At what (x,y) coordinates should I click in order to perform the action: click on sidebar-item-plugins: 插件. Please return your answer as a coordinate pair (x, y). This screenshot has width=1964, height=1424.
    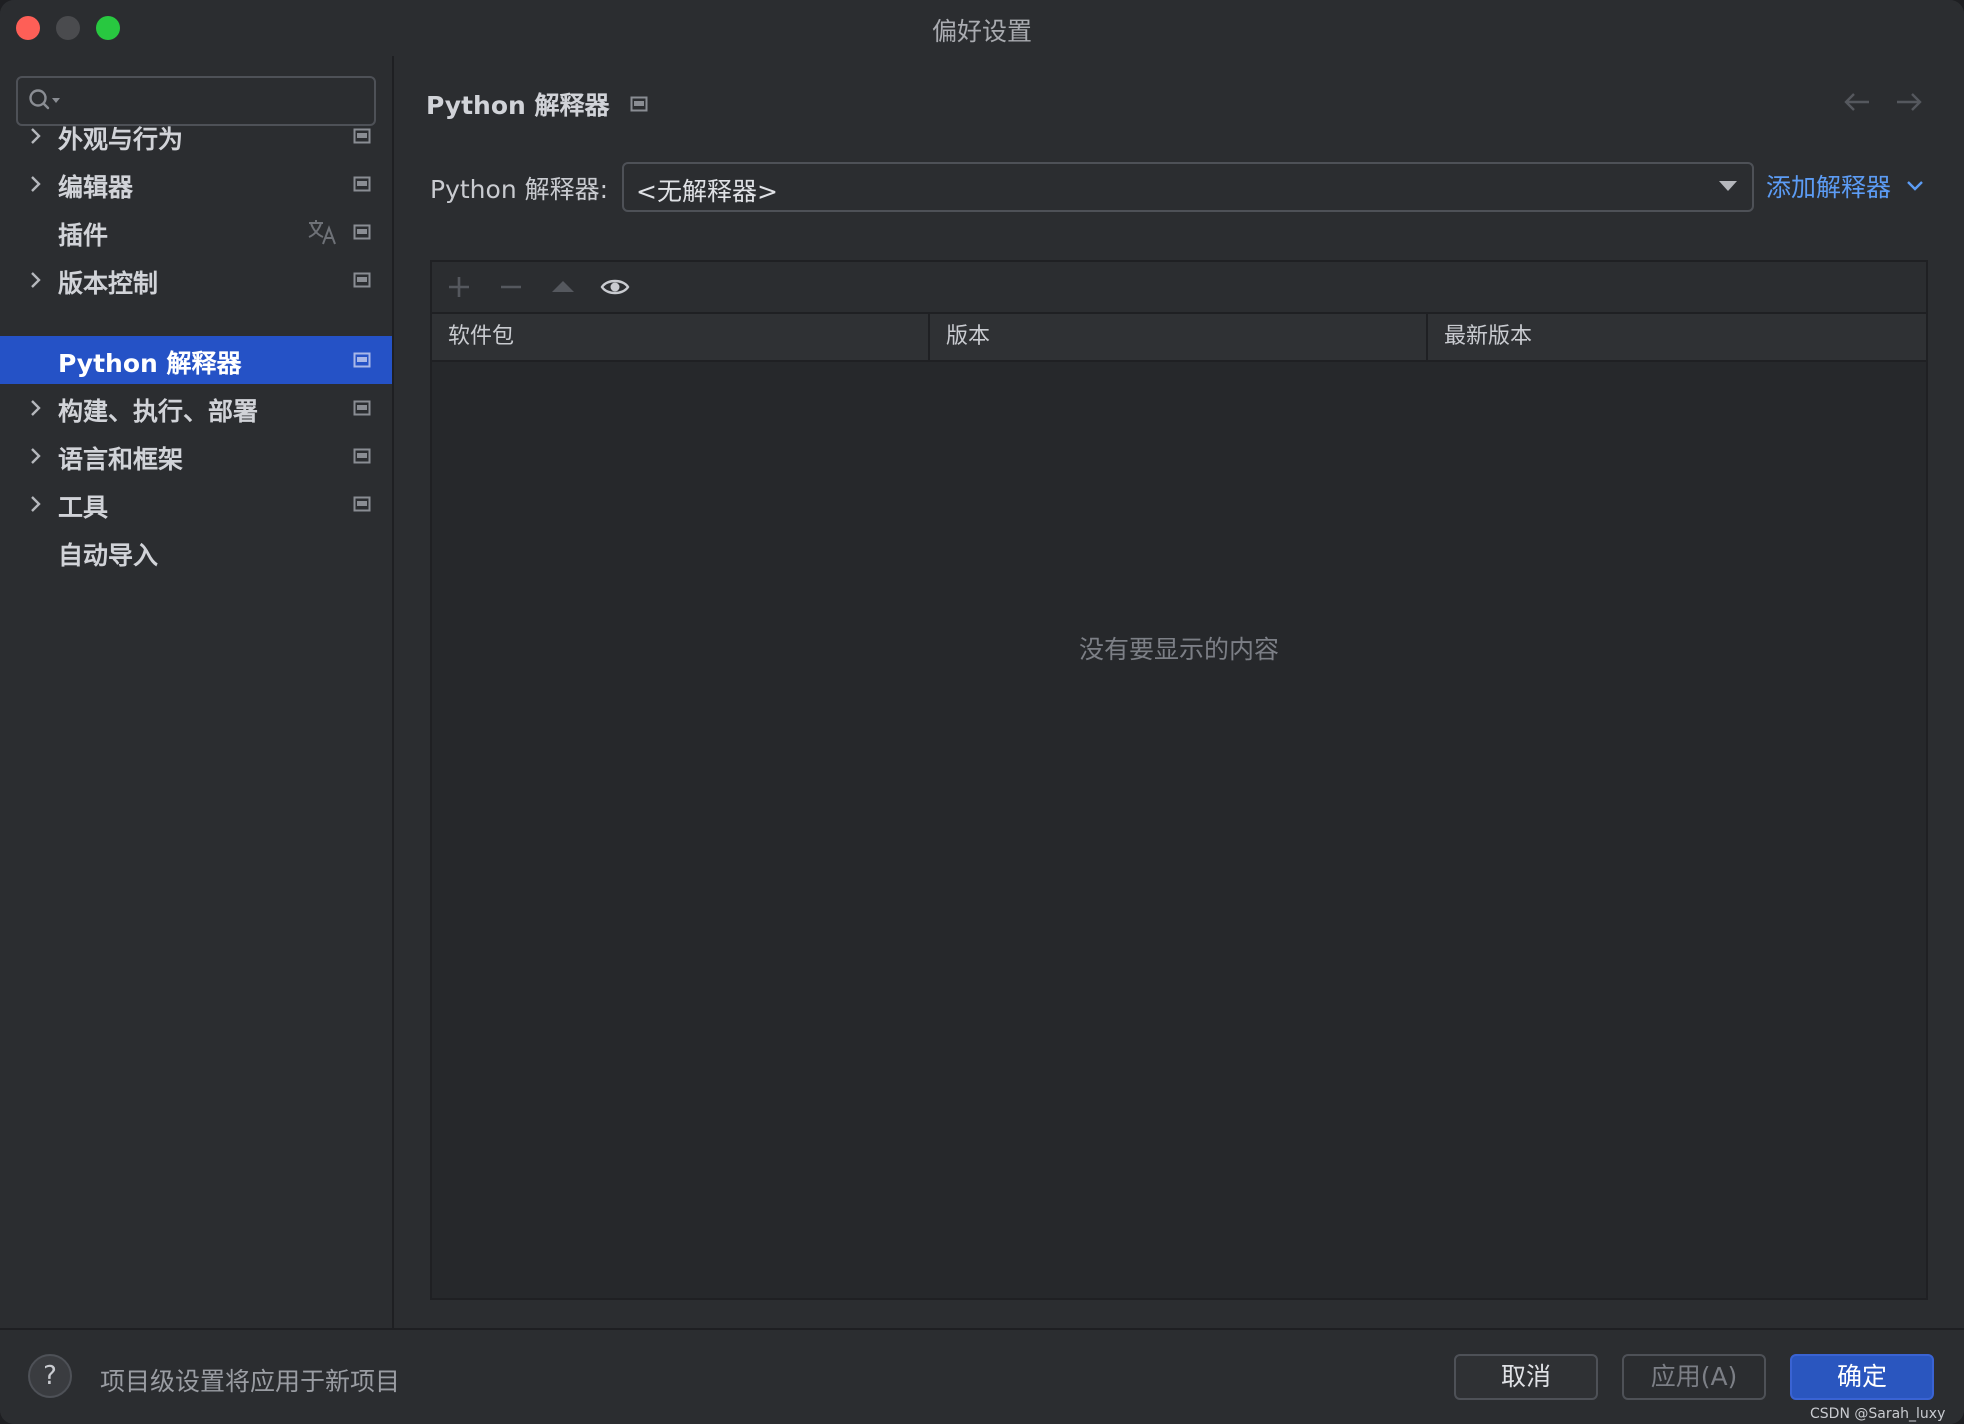
    Looking at the image, I should click on (196, 232).